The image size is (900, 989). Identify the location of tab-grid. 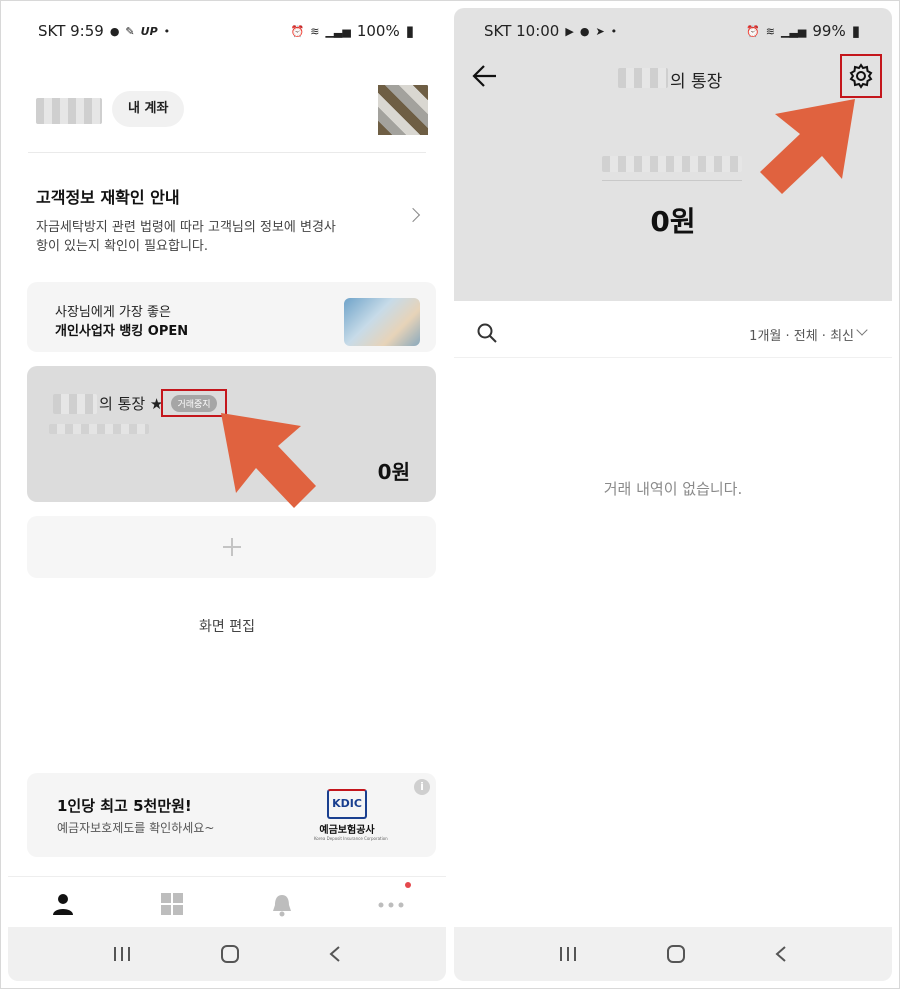
(173, 901).